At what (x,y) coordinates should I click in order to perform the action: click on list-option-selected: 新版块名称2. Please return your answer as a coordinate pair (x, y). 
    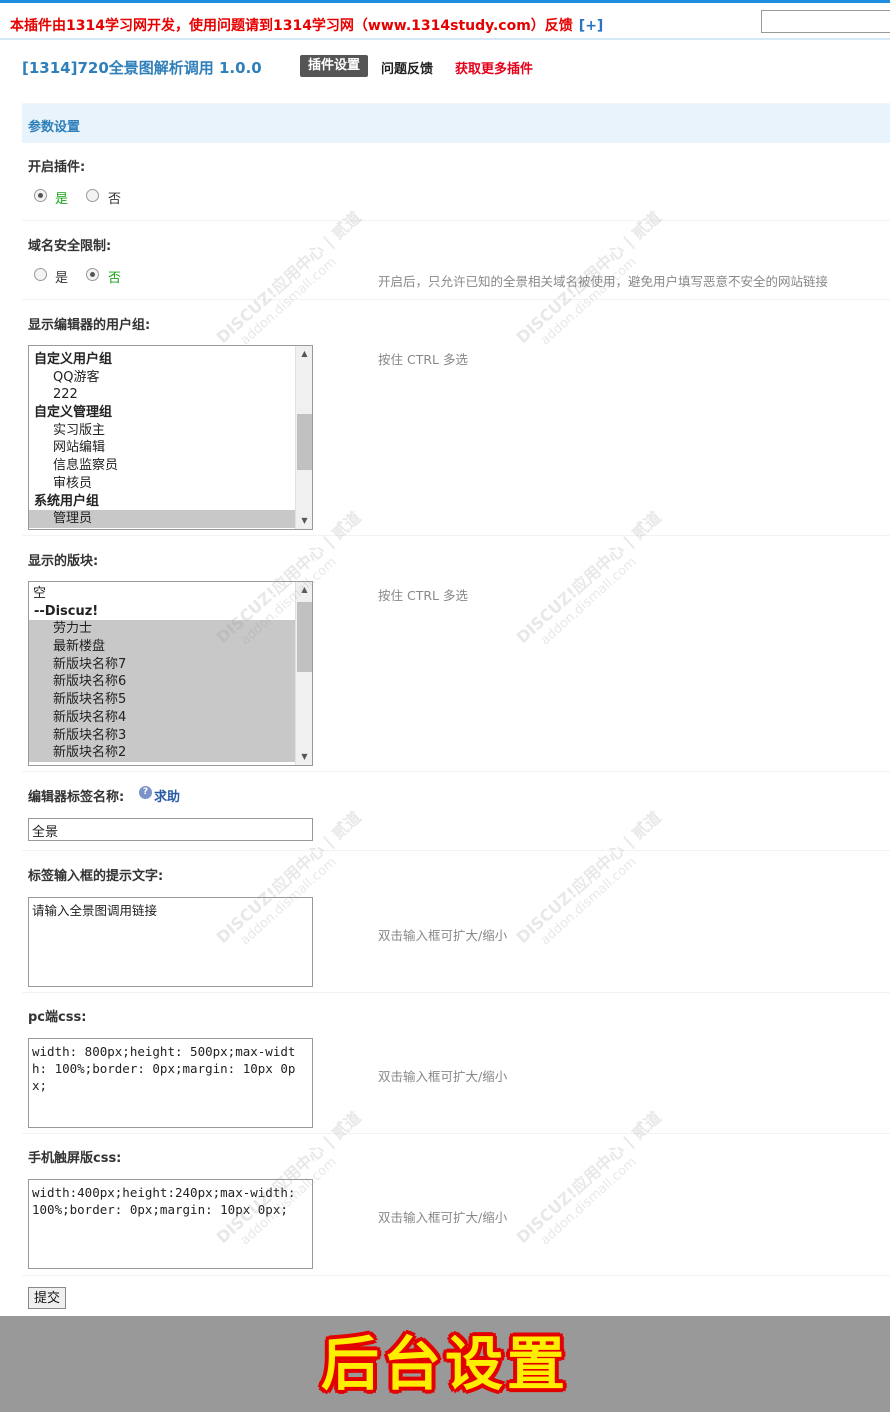
    Looking at the image, I should click on (162, 753).